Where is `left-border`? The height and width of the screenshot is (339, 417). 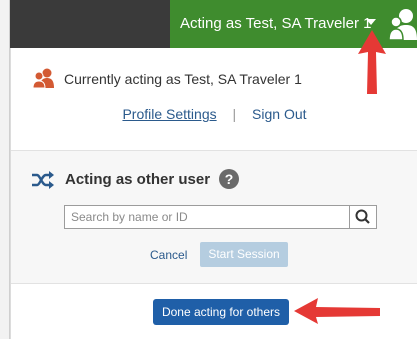
left-border is located at coordinates (5, 169).